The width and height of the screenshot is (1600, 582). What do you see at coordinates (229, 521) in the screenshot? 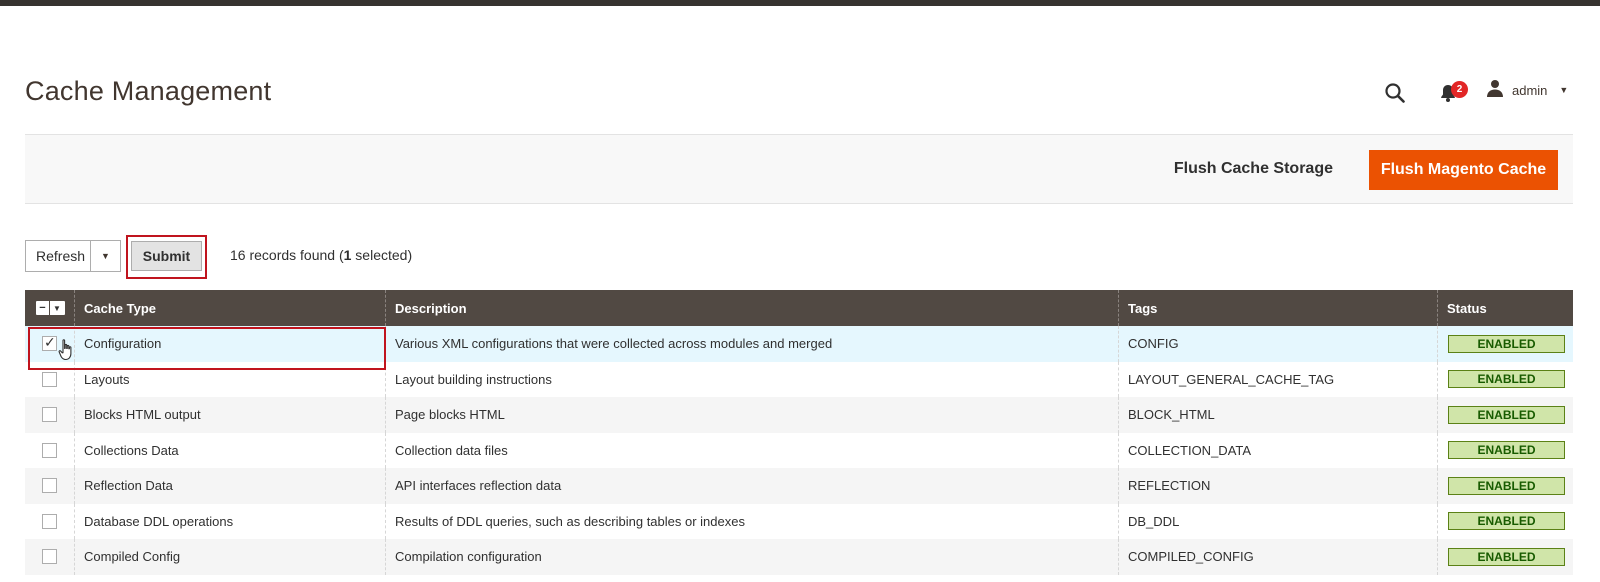
I see `cell-cache-type: Database DDL operations` at bounding box center [229, 521].